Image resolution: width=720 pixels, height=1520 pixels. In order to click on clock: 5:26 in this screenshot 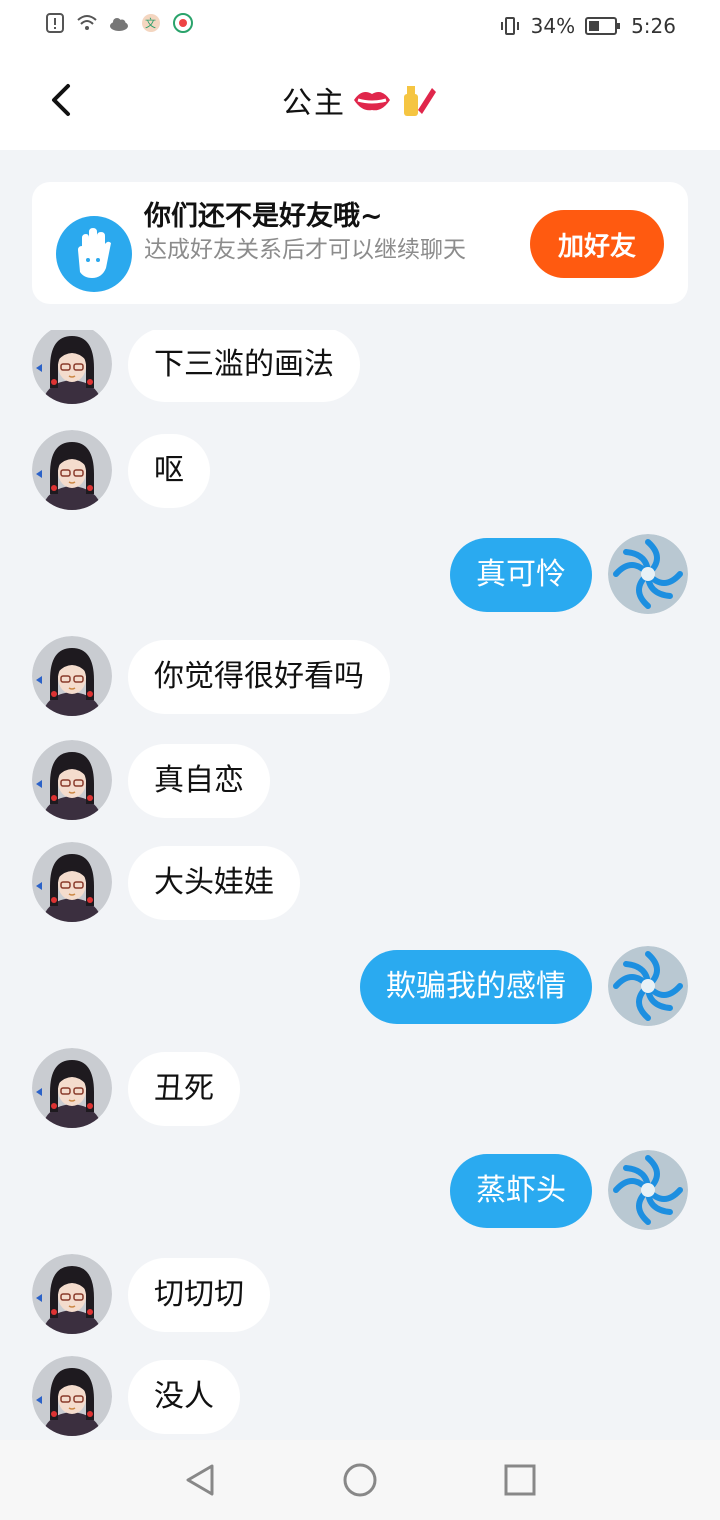, I will do `click(653, 26)`.